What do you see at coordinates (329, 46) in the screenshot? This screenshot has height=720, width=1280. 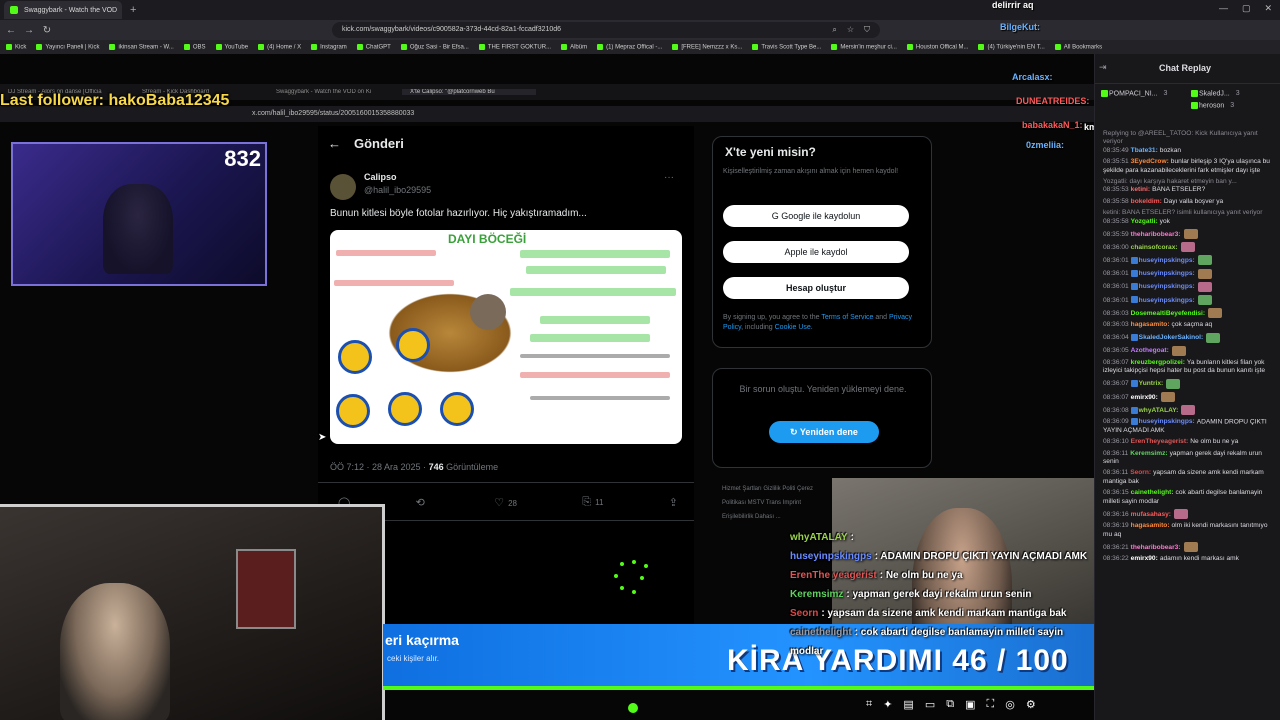 I see `bookmark-item: Instagram` at bounding box center [329, 46].